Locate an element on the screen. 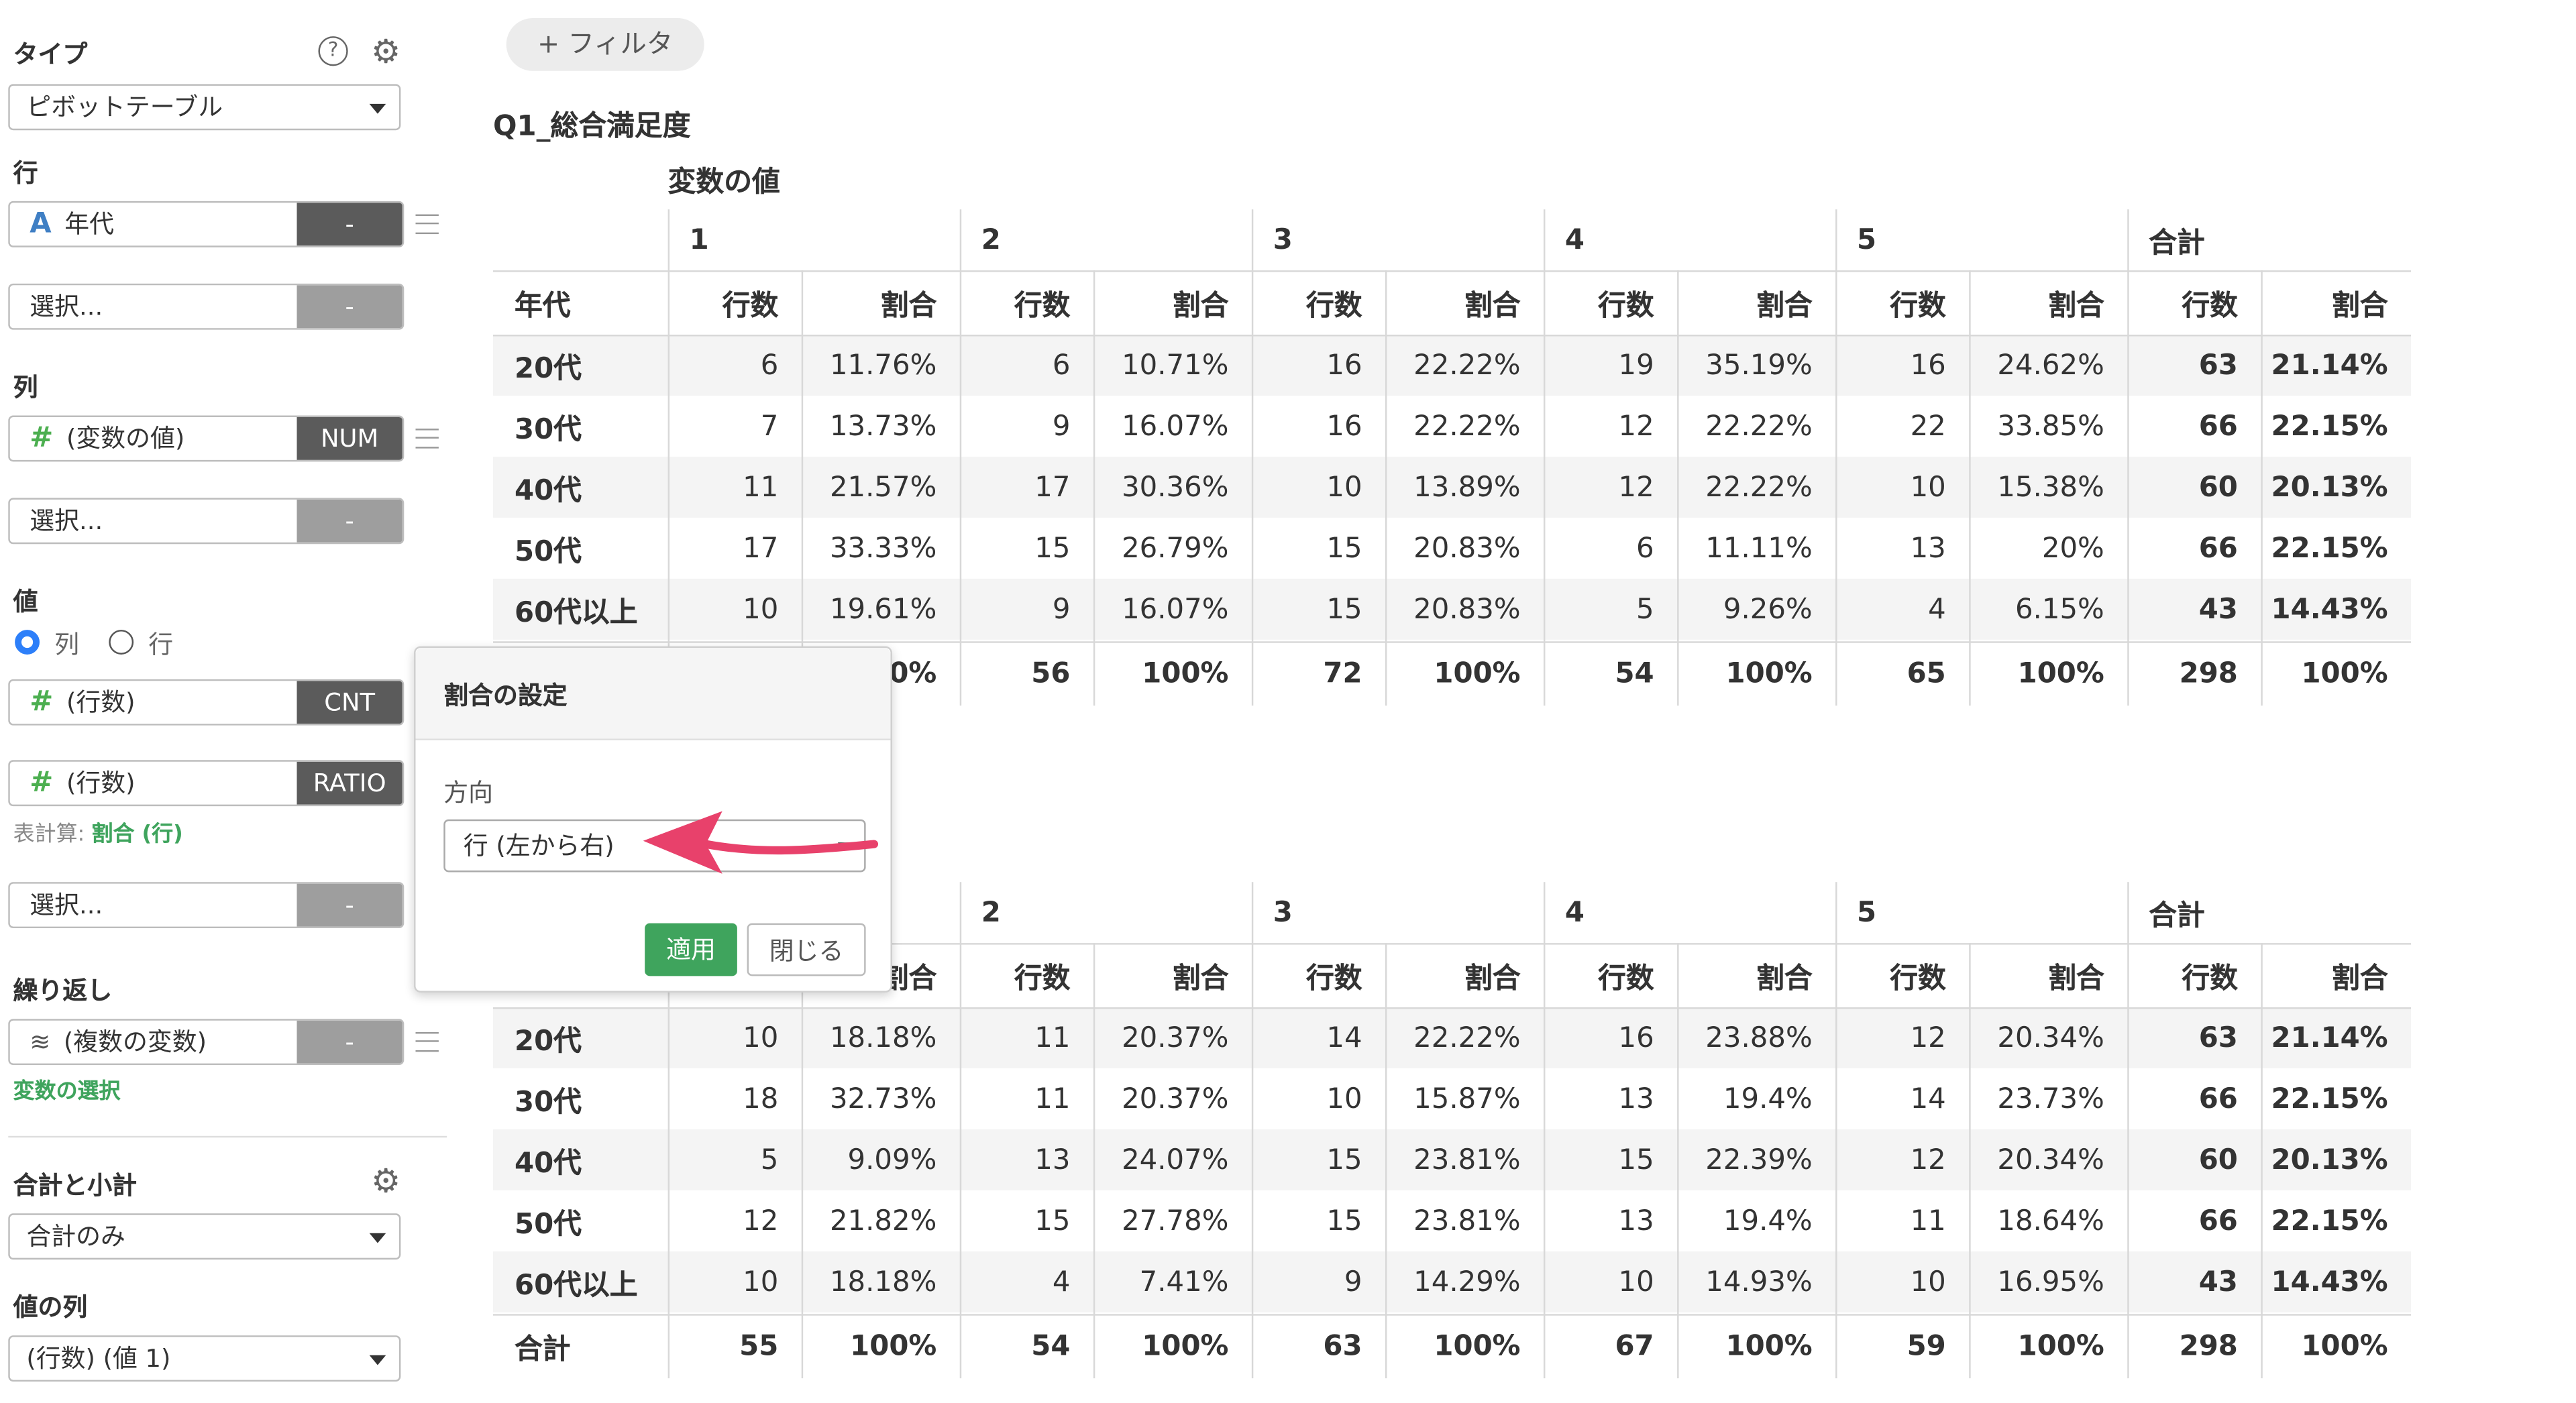 This screenshot has width=2576, height=1403. row-field-tag: - is located at coordinates (349, 225).